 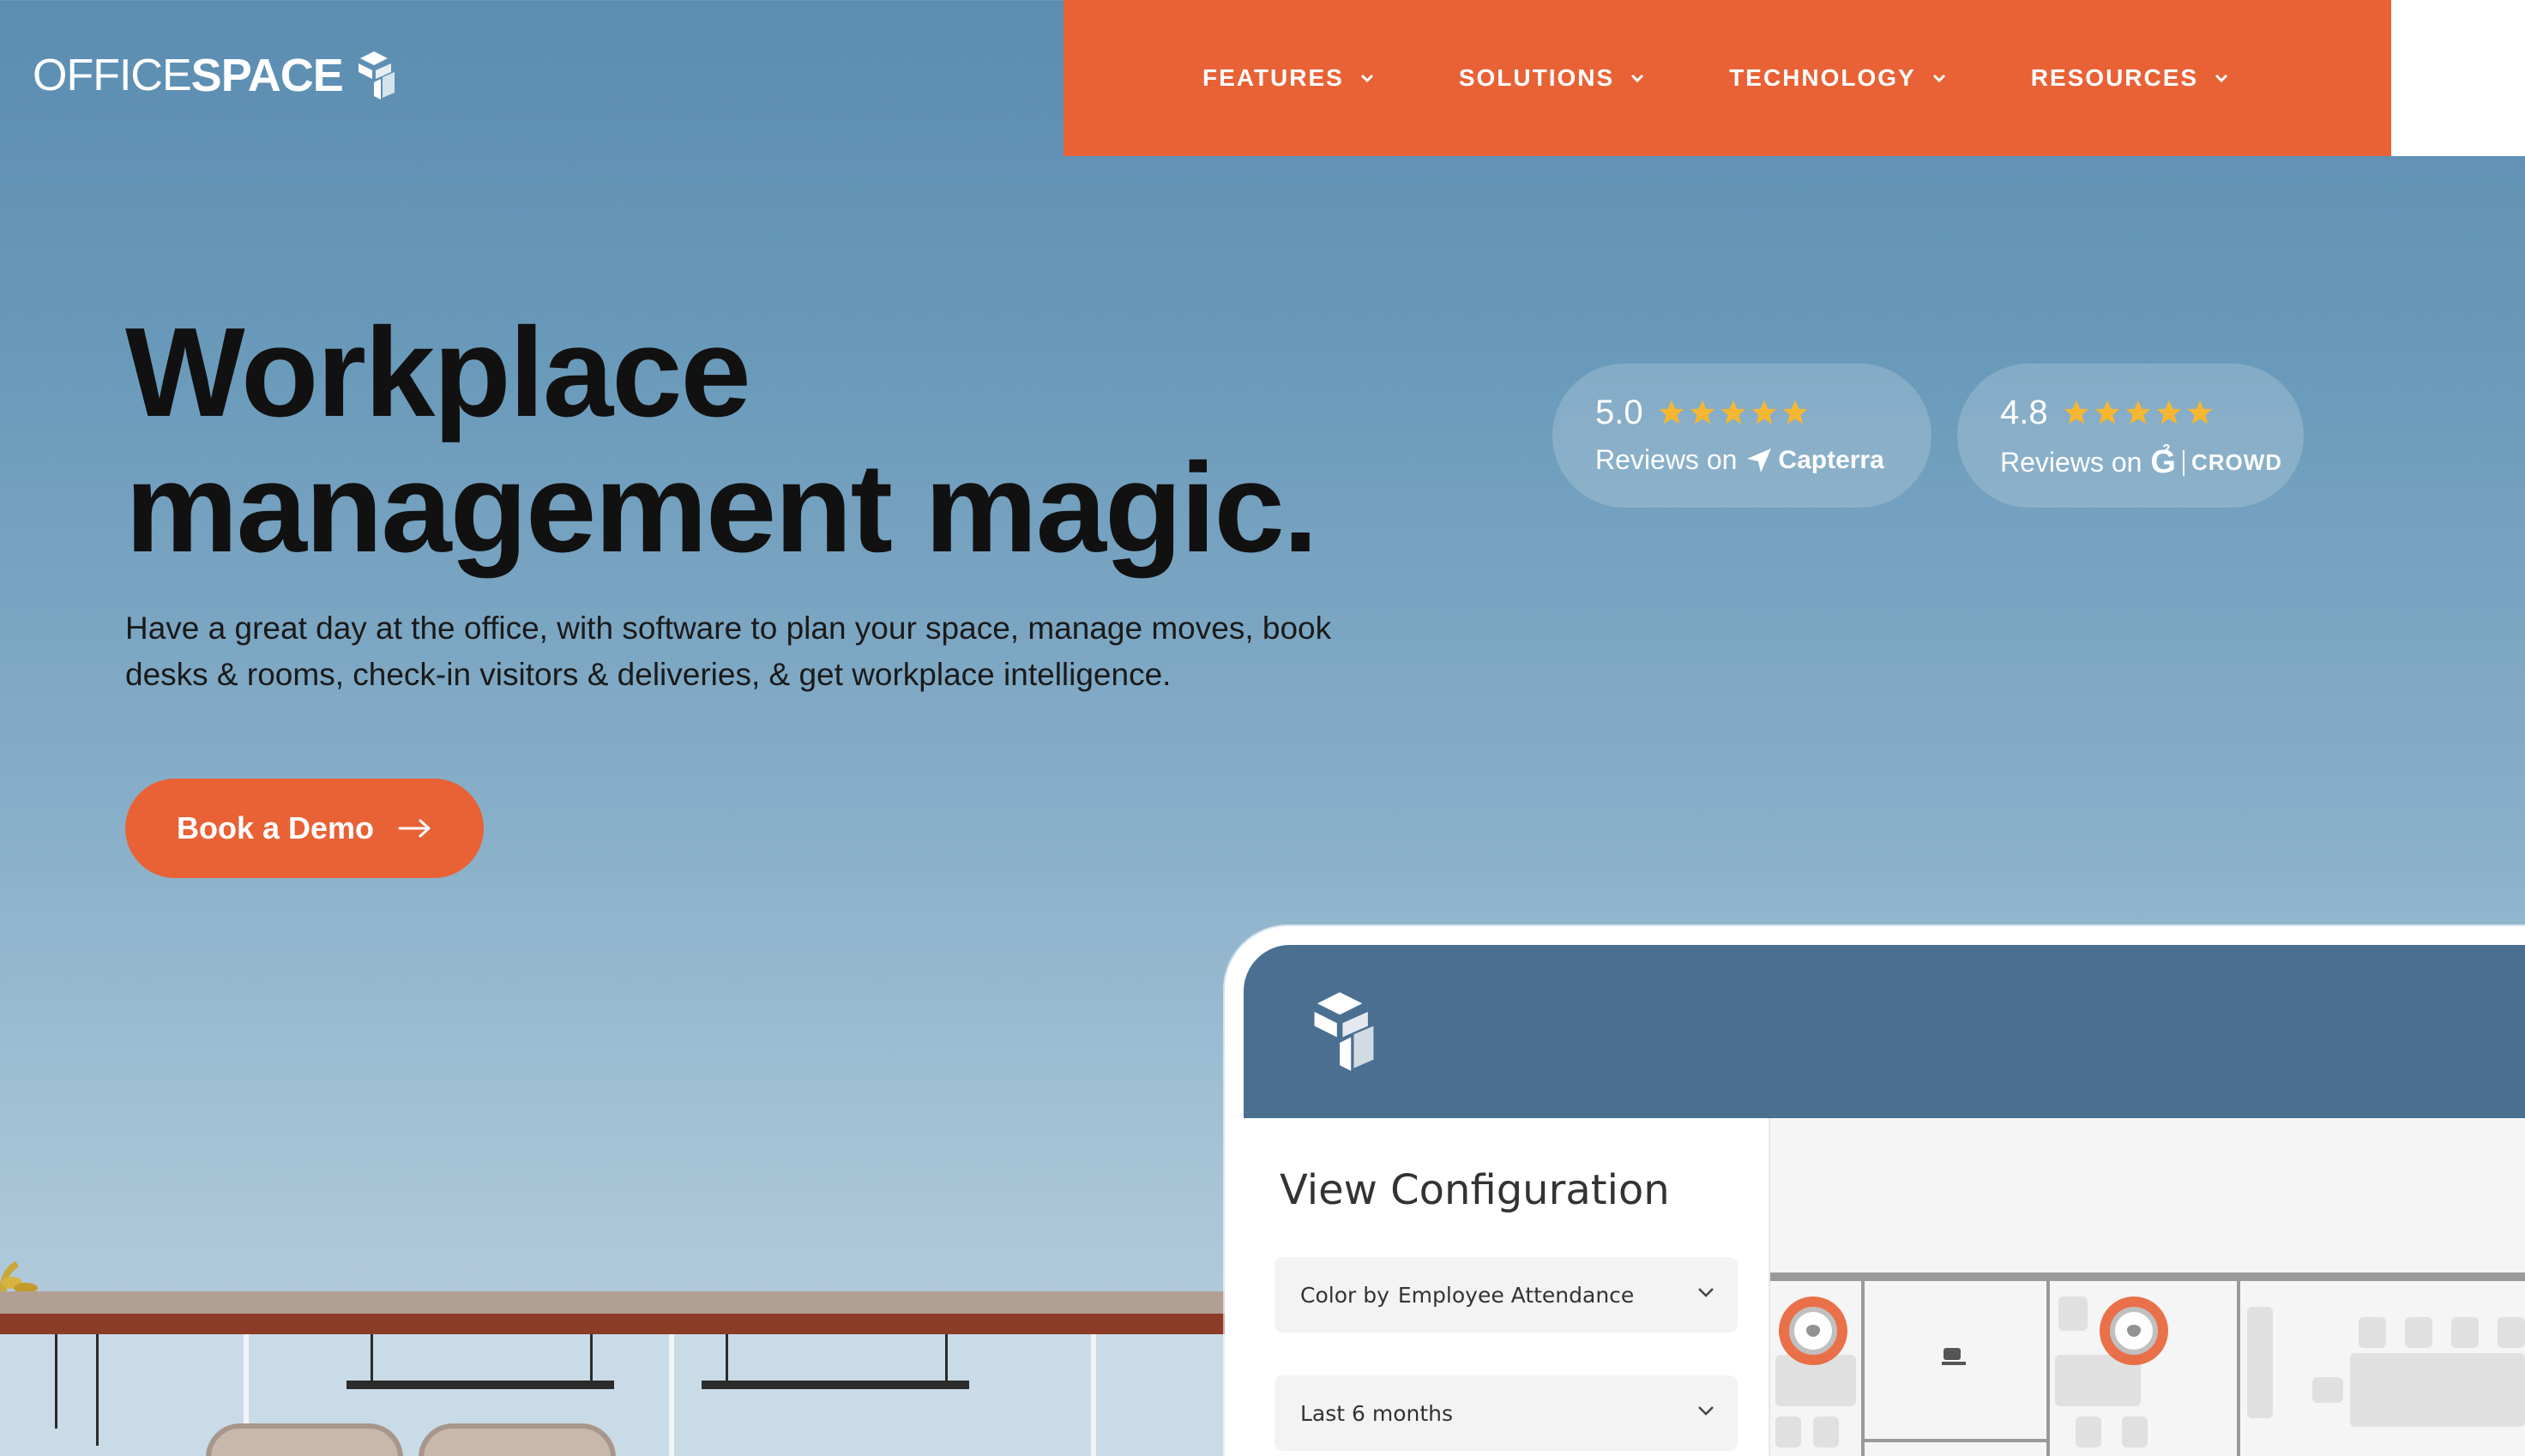 I want to click on officespace-logo: OFFICE SPACE, so click(x=215, y=75).